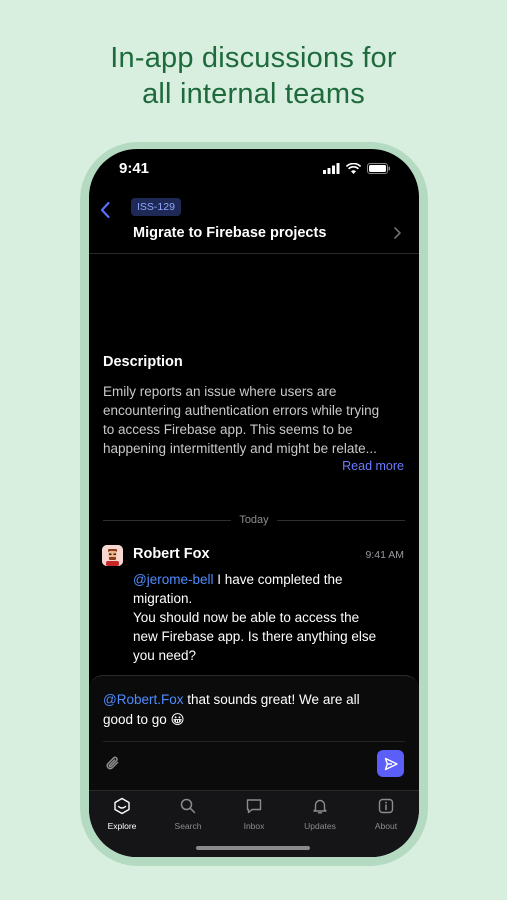 The image size is (507, 900). Describe the element at coordinates (278, 579) in the screenshot. I see `message-text: I have completed the` at that location.